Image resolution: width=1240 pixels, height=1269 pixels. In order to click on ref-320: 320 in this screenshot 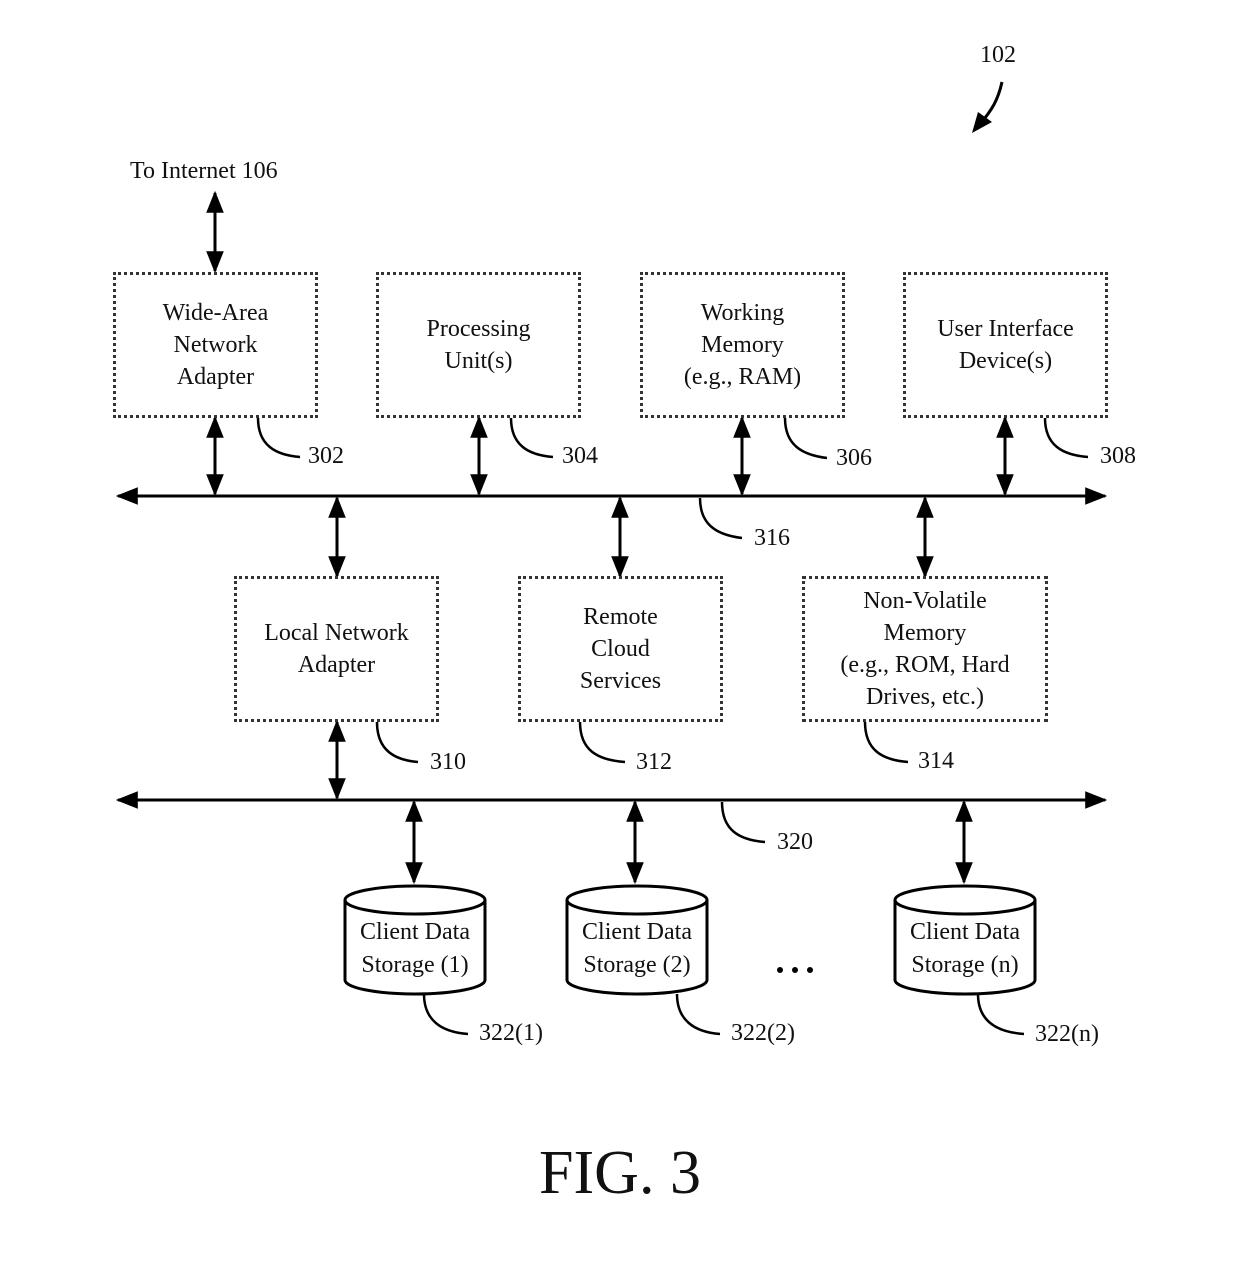, I will do `click(795, 842)`.